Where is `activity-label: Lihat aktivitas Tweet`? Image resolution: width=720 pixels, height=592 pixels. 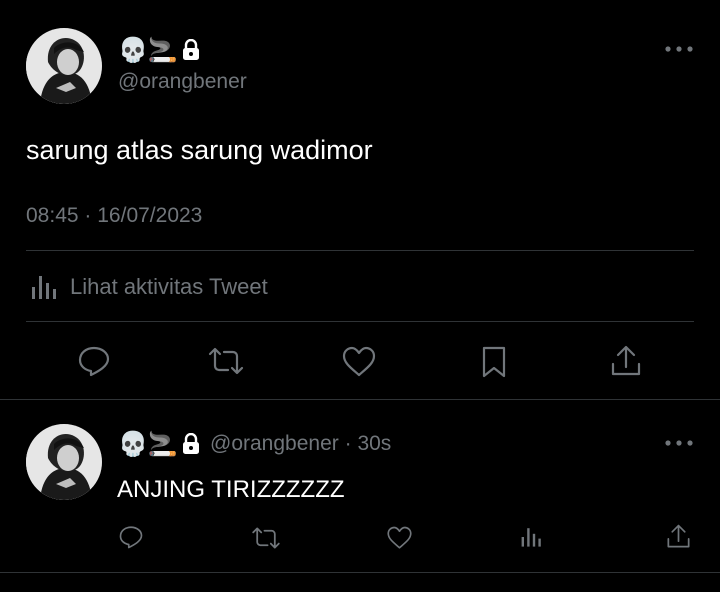 activity-label: Lihat aktivitas Tweet is located at coordinates (169, 286).